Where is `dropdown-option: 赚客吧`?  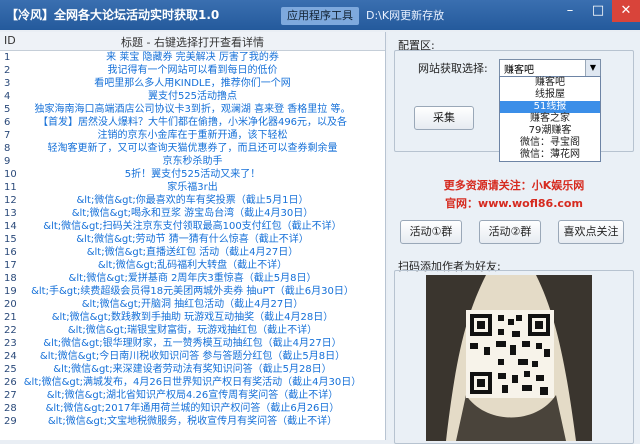
dropdown-option: 赚客吧 is located at coordinates (550, 83).